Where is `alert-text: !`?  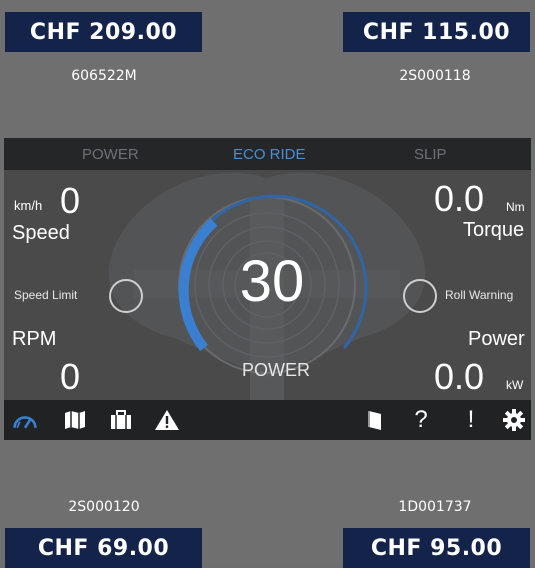
alert-text: ! is located at coordinates (471, 419).